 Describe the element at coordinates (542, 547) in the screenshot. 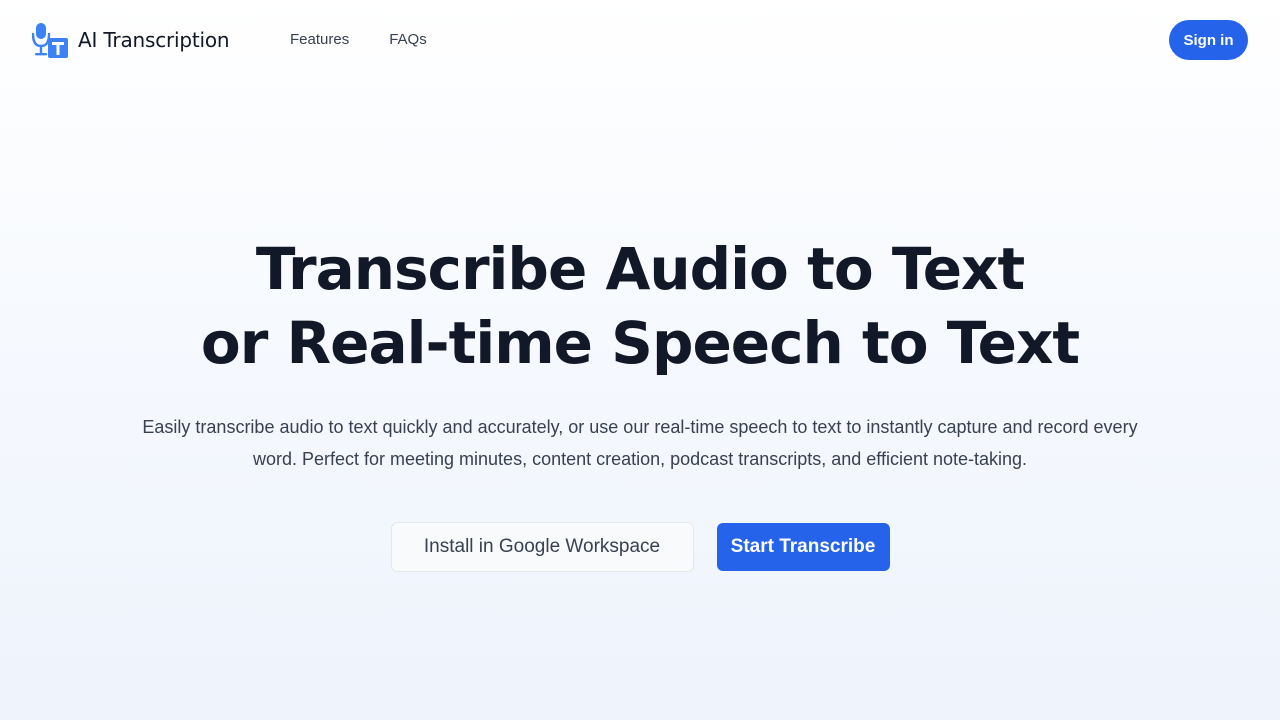

I see `install-google-workspace-button: Install in Google Workspace` at that location.